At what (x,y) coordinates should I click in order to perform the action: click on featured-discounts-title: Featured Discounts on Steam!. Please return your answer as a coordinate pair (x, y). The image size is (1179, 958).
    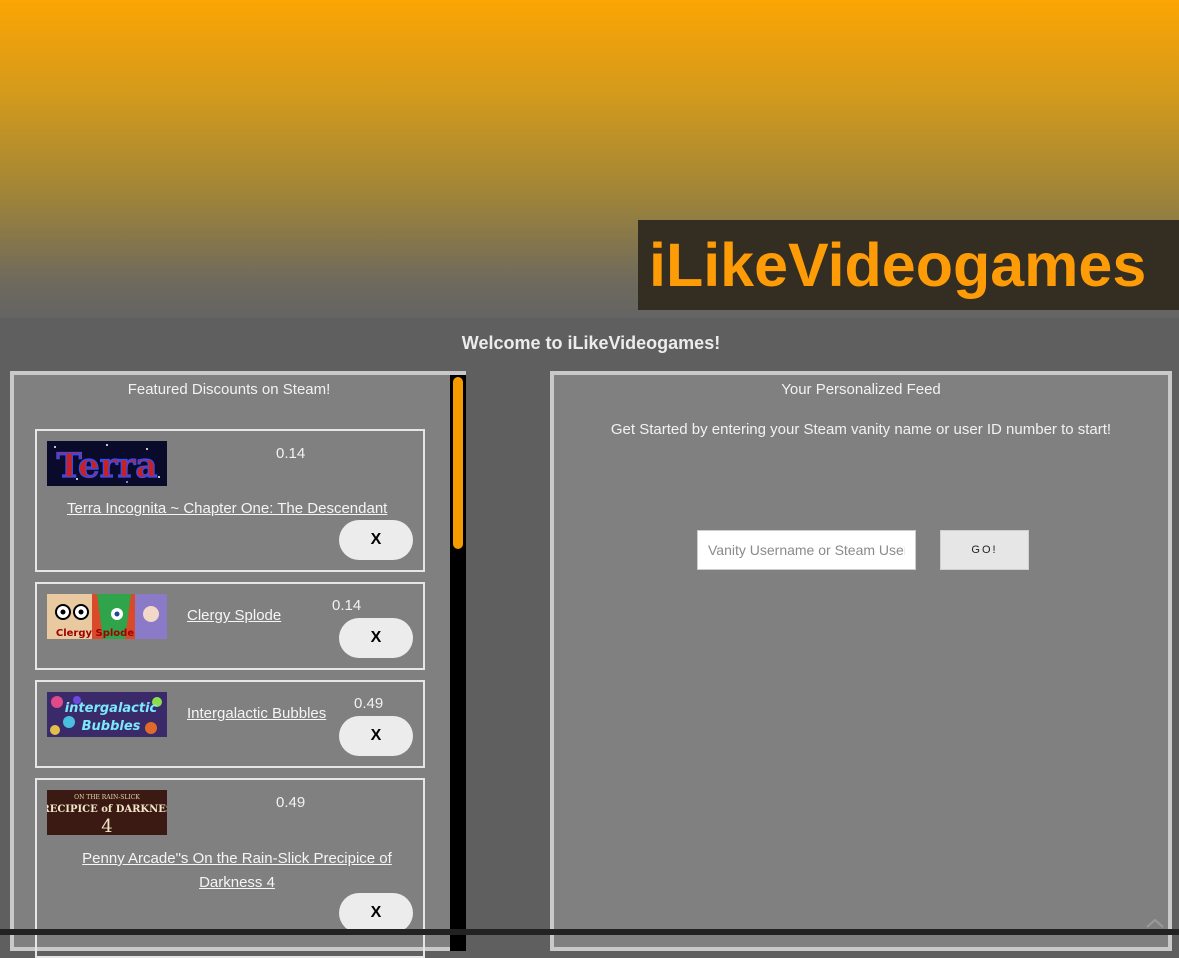
    Looking at the image, I should click on (229, 389).